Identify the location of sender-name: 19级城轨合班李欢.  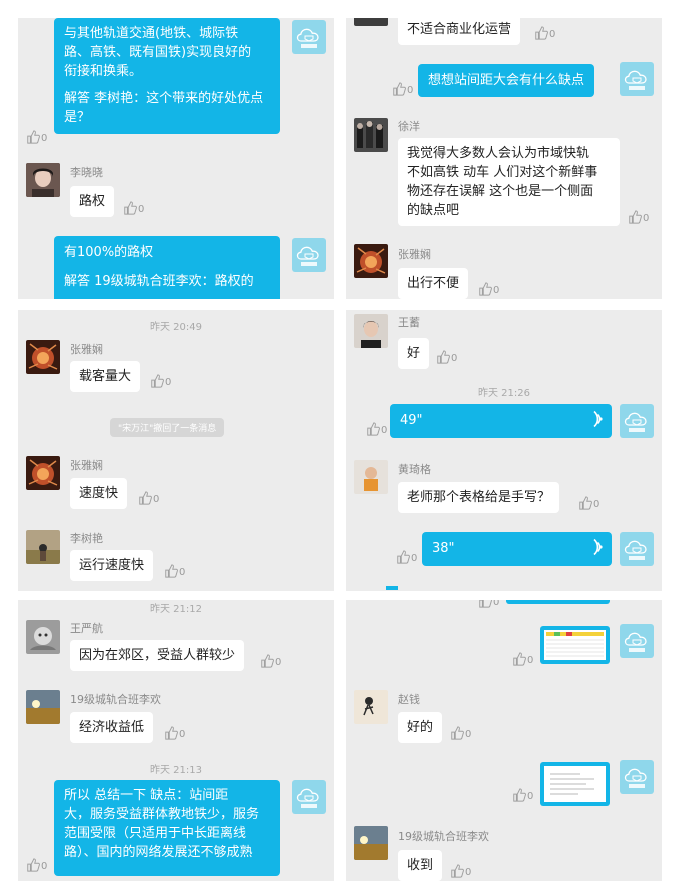
(443, 836).